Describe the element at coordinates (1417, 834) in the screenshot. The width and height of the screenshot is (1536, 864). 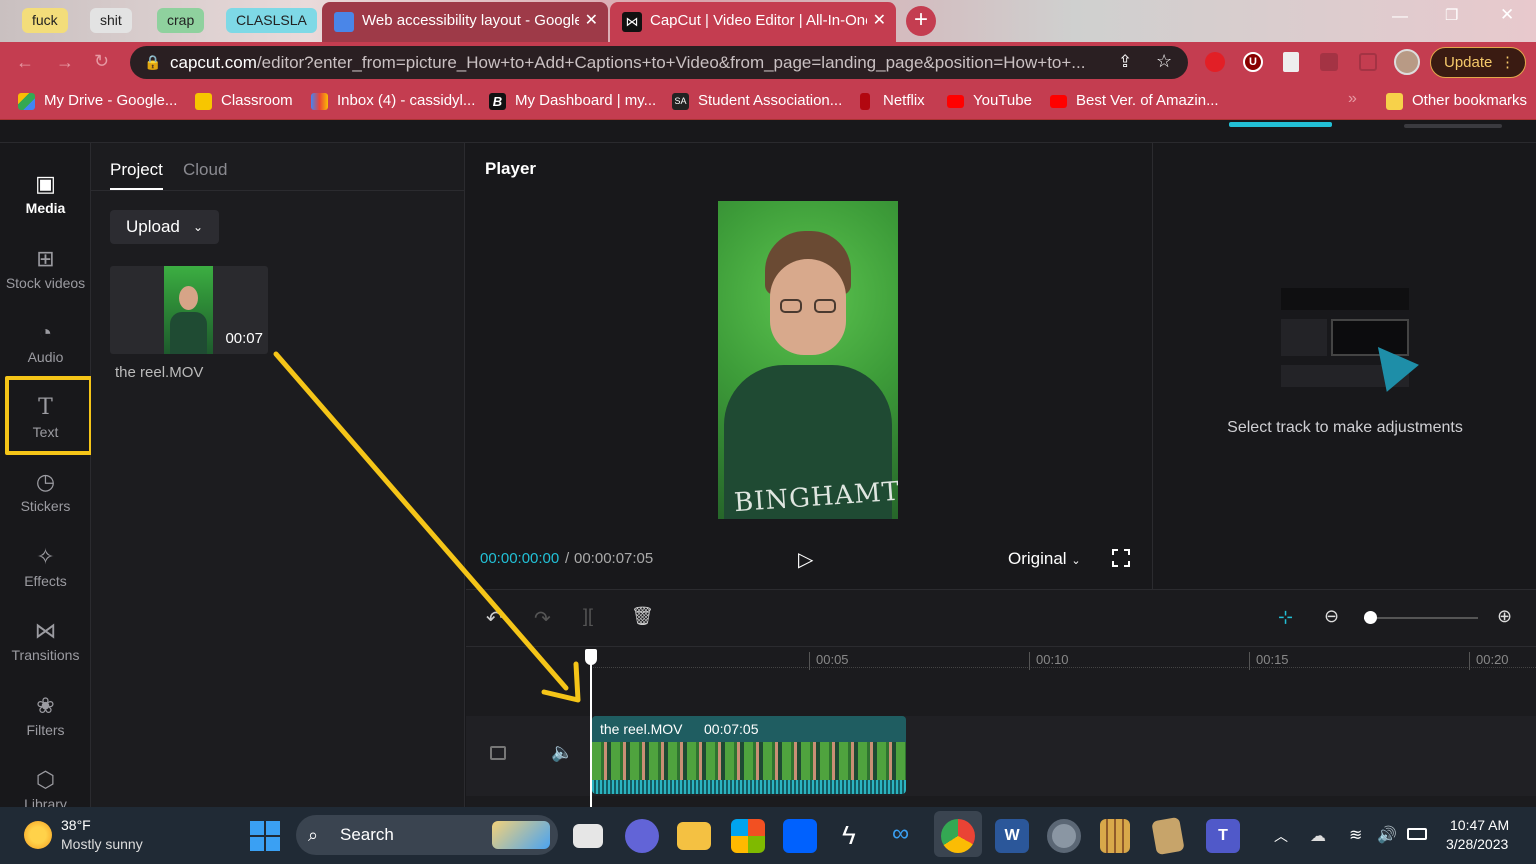
I see `battery-icon` at that location.